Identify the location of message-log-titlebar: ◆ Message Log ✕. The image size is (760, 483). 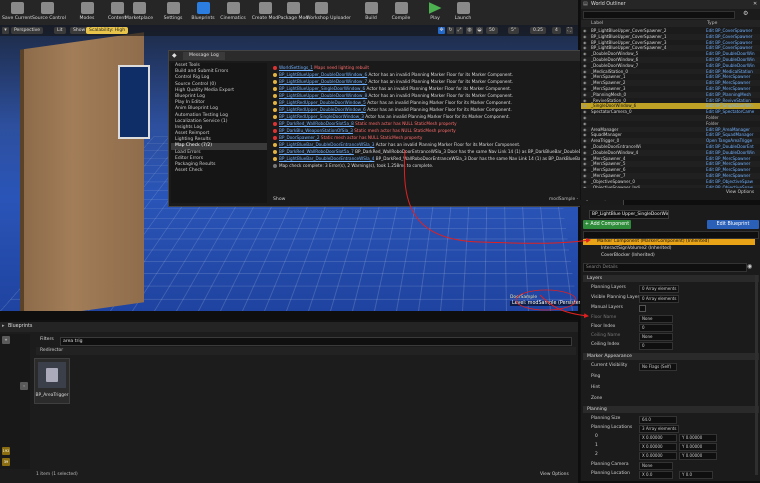
(396, 56).